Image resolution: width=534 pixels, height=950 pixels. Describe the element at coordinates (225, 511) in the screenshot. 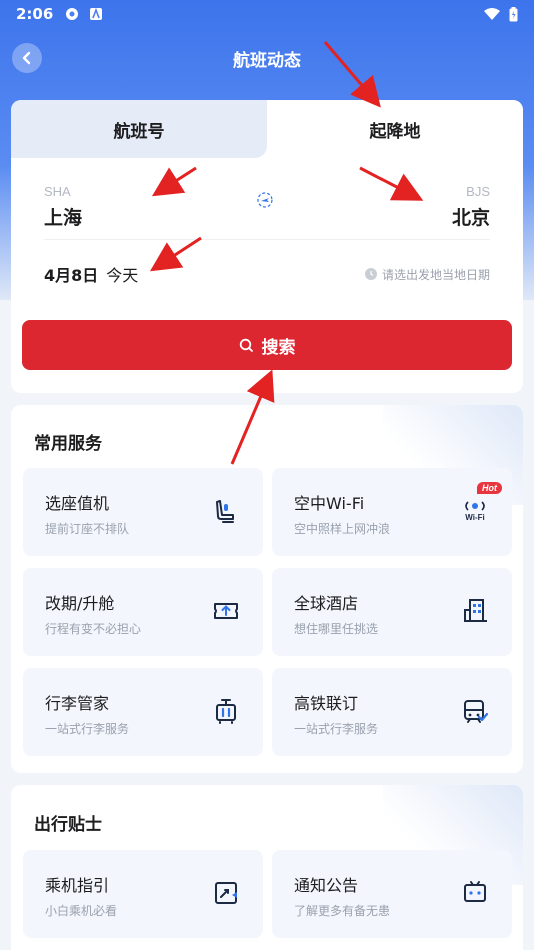

I see `seat-icon` at that location.